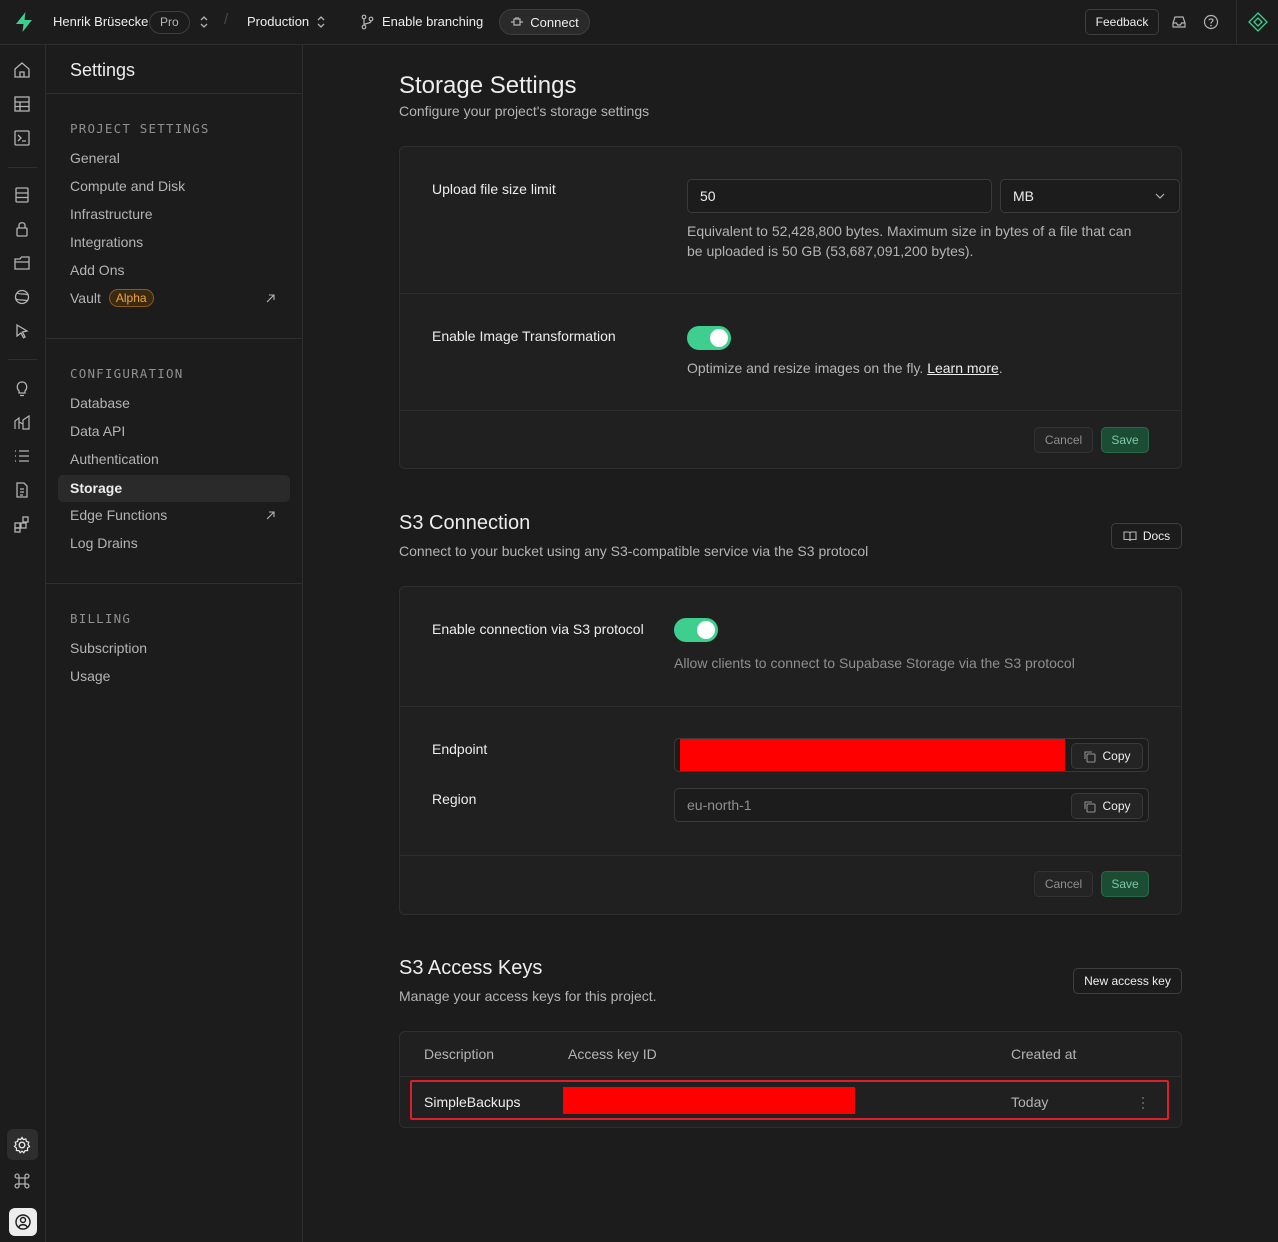  What do you see at coordinates (1090, 196) in the screenshot?
I see `upload-unit-select: MB` at bounding box center [1090, 196].